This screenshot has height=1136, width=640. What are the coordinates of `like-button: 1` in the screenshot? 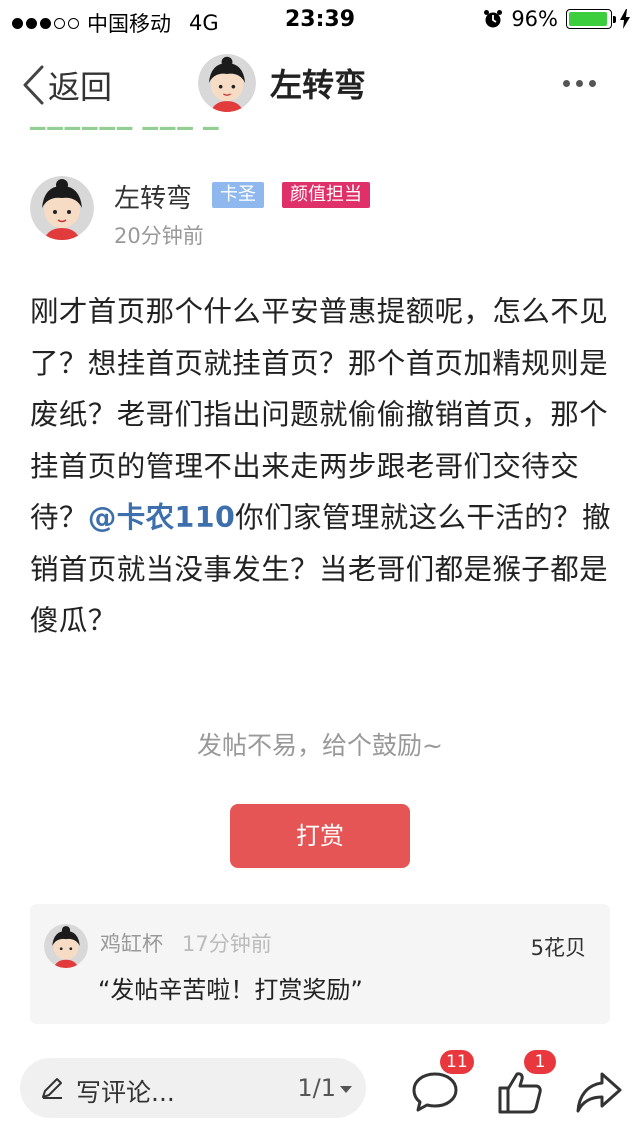 It's located at (525, 1085).